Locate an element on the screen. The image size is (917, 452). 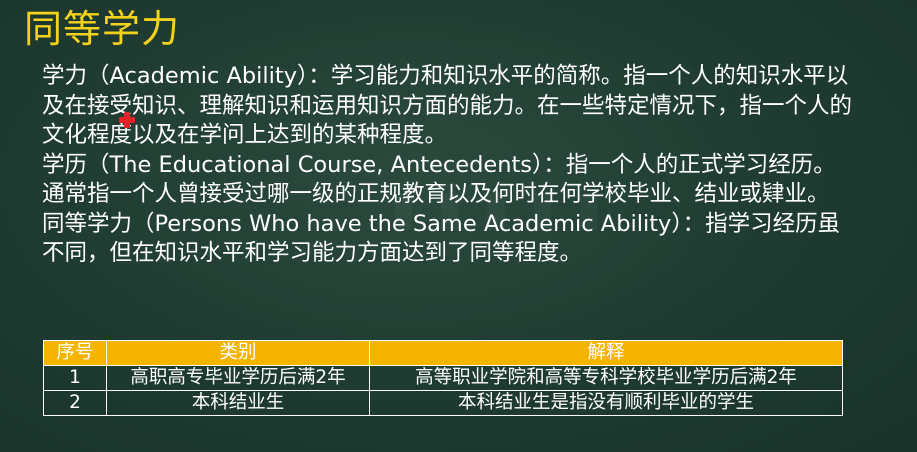
table-cell-explanation: 本科结业生是指没有顺利毕业的学生 is located at coordinates (606, 403).